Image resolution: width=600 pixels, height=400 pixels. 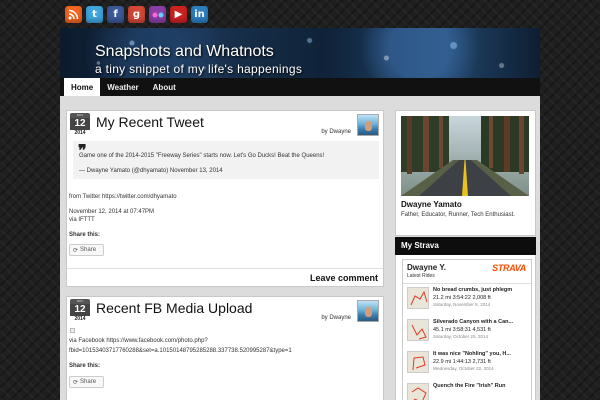 What do you see at coordinates (72, 330) in the screenshot?
I see `image-placeholder-icon` at bounding box center [72, 330].